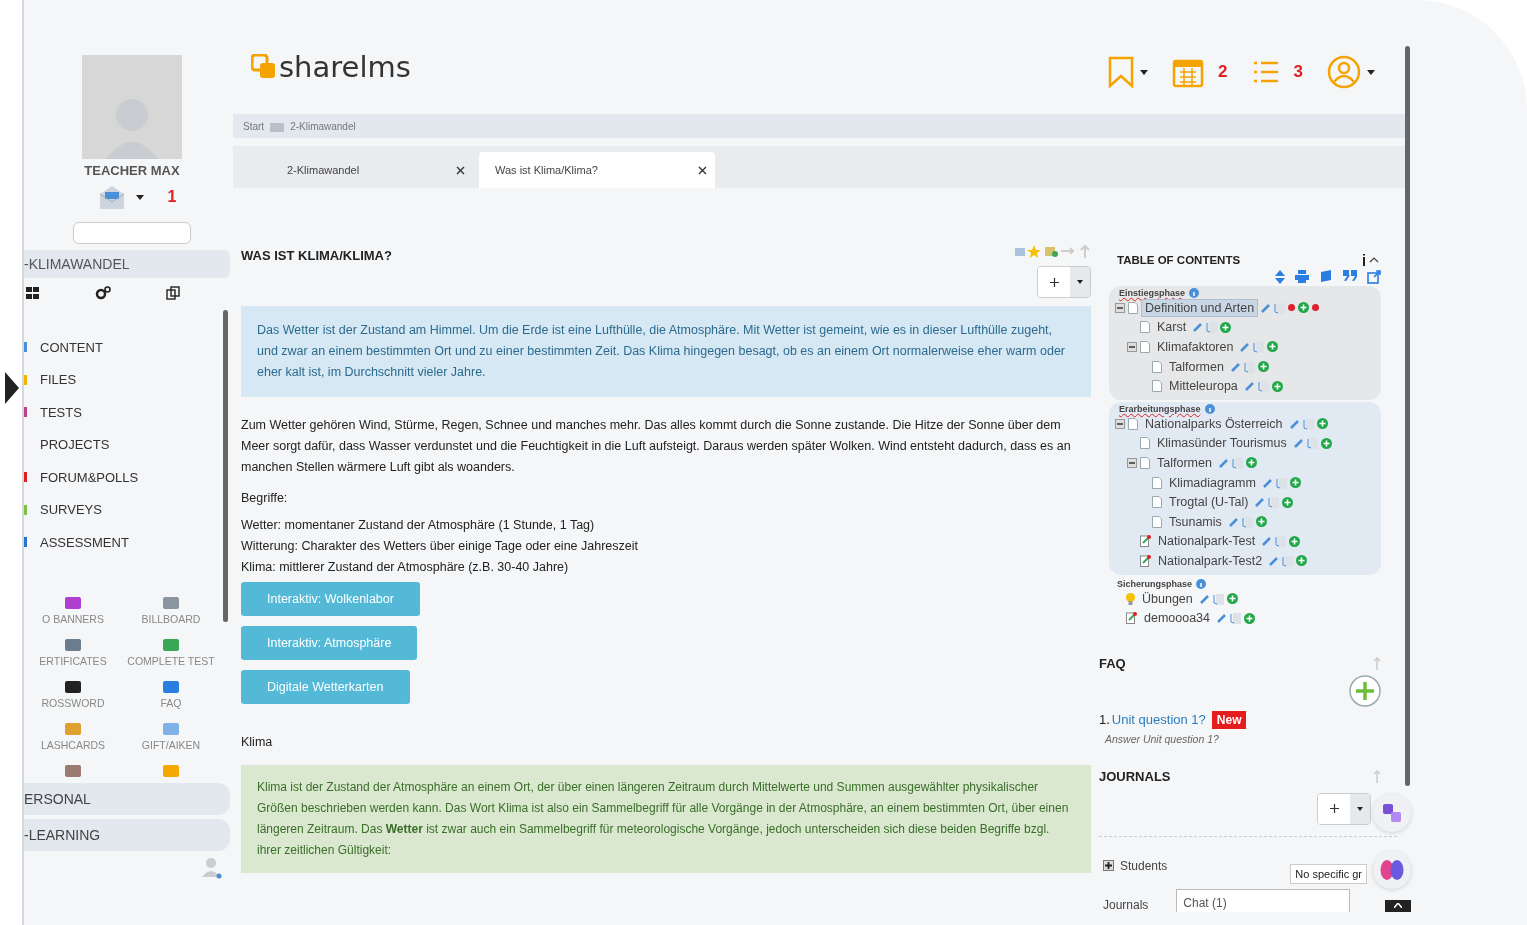 The width and height of the screenshot is (1527, 925). Describe the element at coordinates (1344, 72) in the screenshot. I see `user-icon` at that location.